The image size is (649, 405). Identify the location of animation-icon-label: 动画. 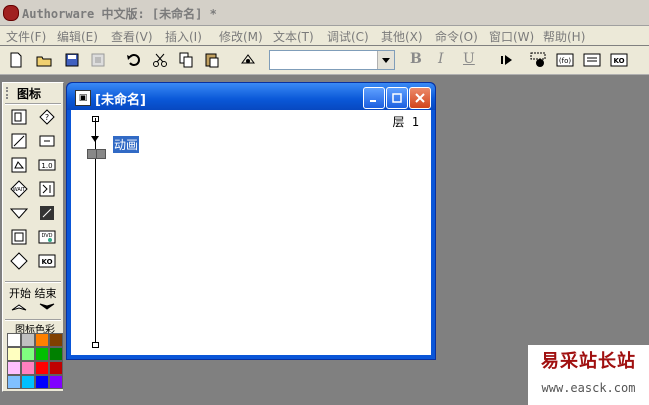
(126, 144).